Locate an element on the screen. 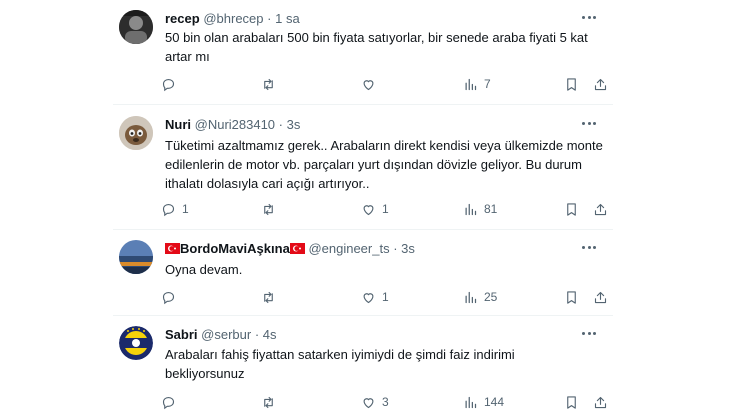  view-count: 7 is located at coordinates (487, 84).